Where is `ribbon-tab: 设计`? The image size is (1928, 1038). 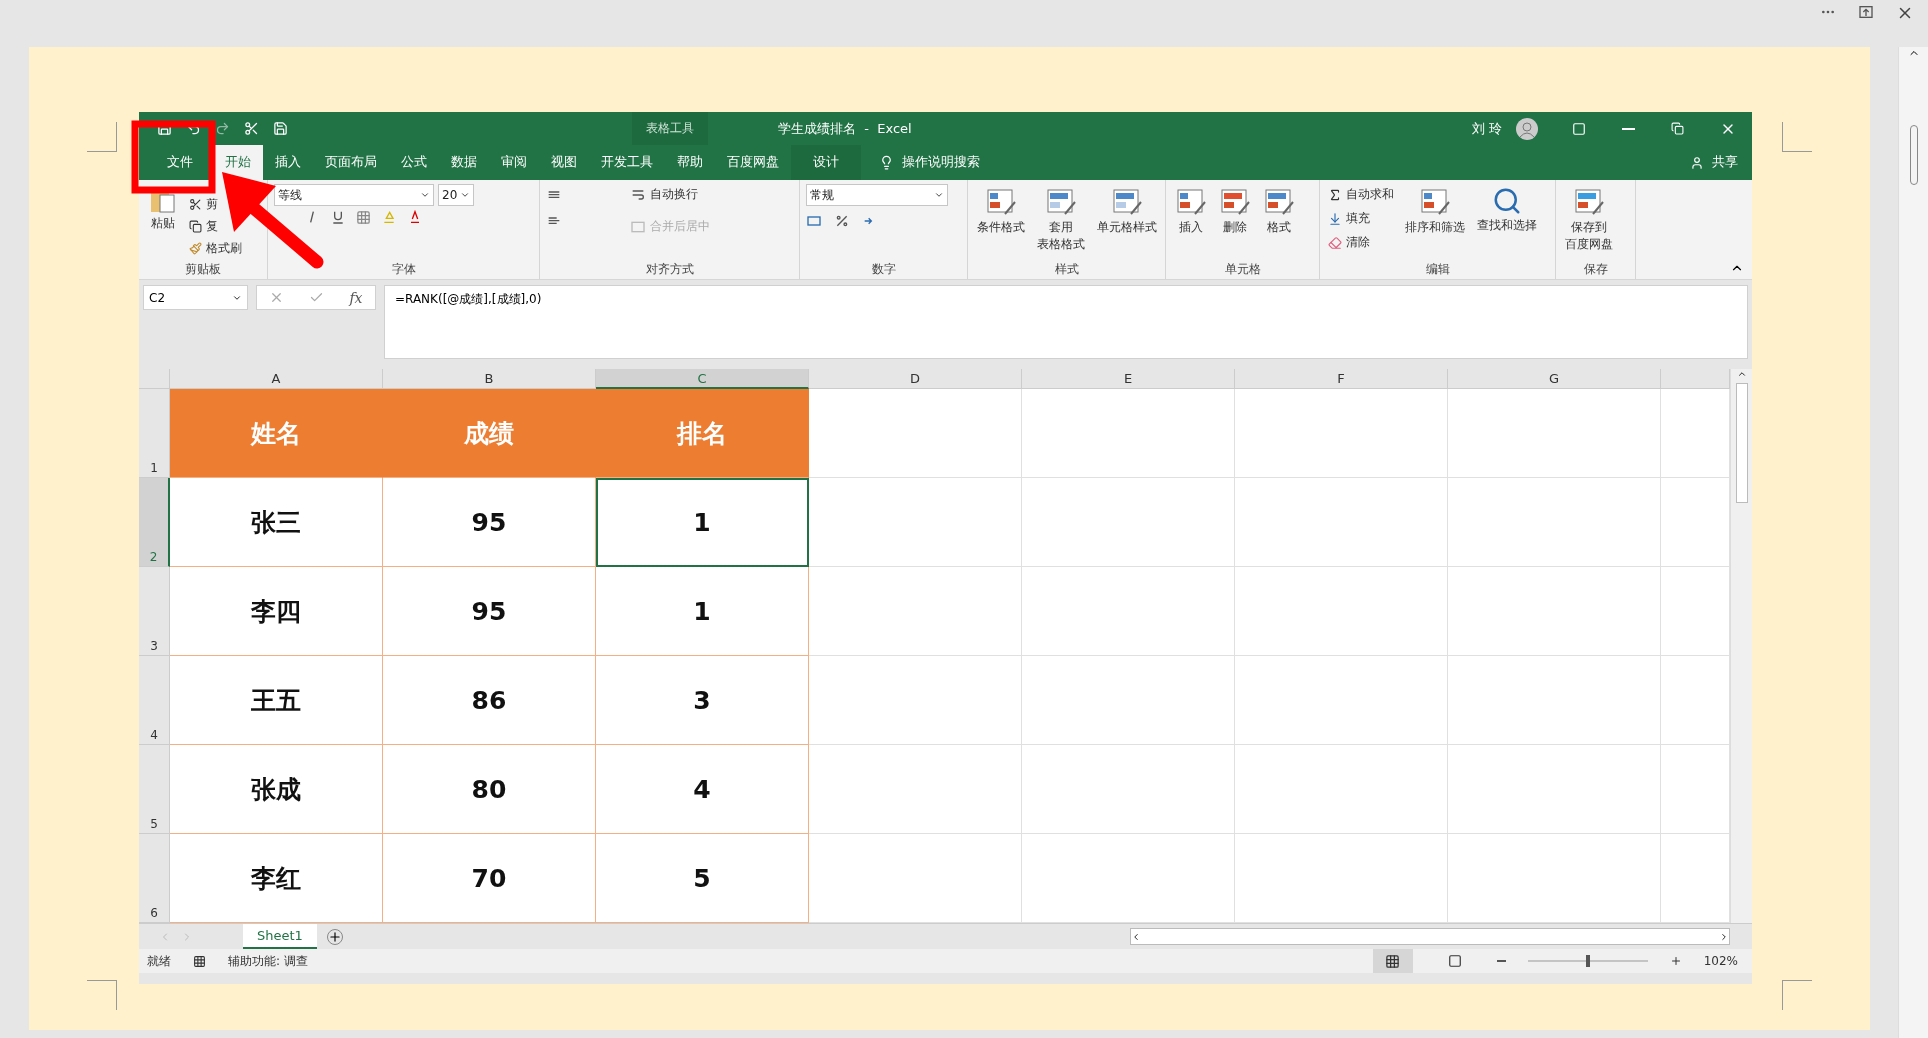
ribbon-tab: 设计 is located at coordinates (826, 162).